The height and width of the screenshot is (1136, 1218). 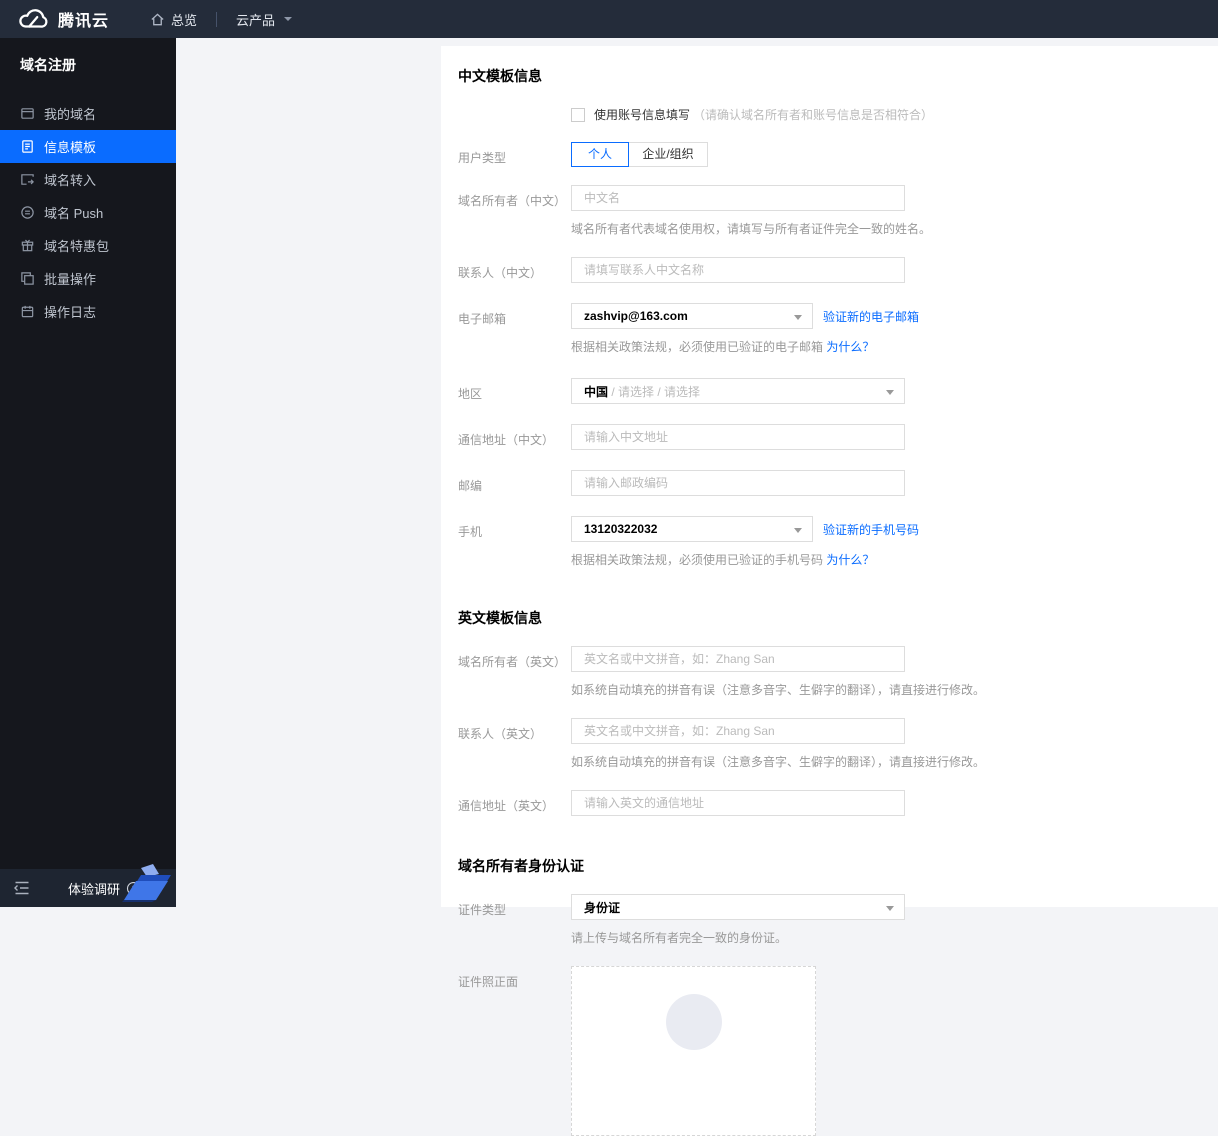 What do you see at coordinates (602, 907) in the screenshot?
I see `cert-type-select-value: 身份证` at bounding box center [602, 907].